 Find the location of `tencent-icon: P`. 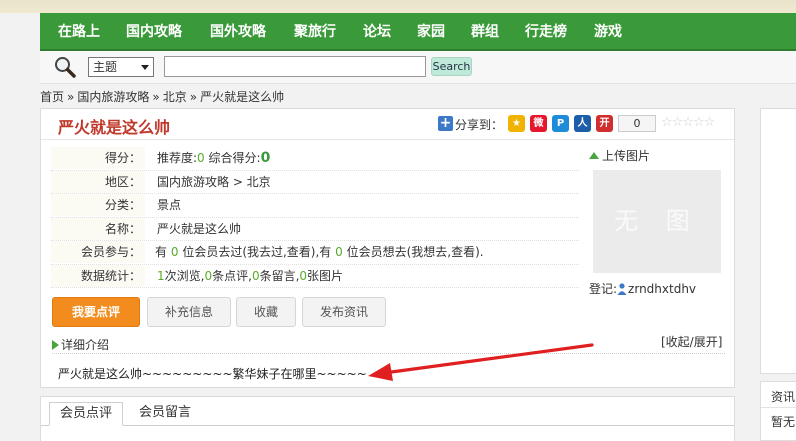

tencent-icon: P is located at coordinates (560, 123).